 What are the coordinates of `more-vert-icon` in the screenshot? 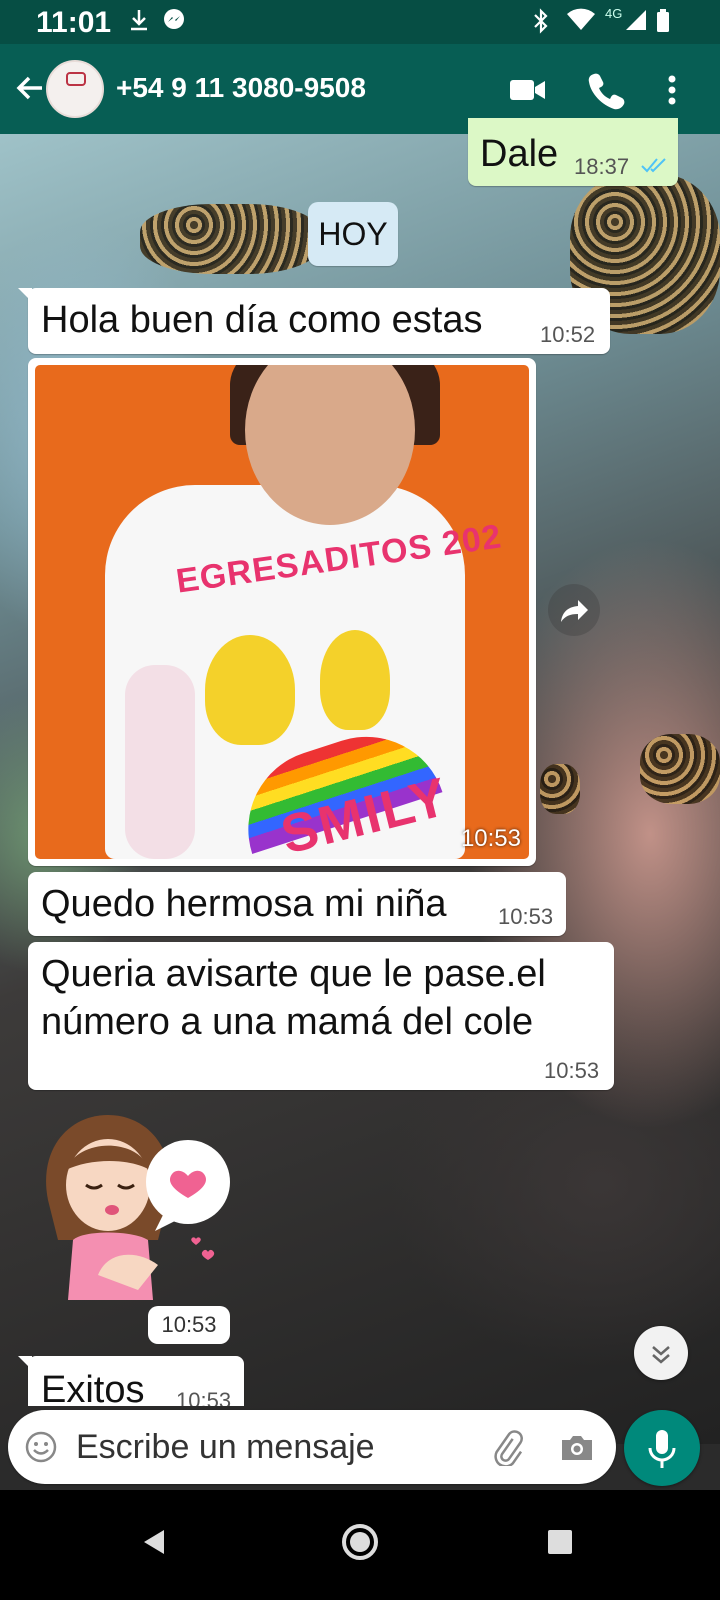 It's located at (672, 90).